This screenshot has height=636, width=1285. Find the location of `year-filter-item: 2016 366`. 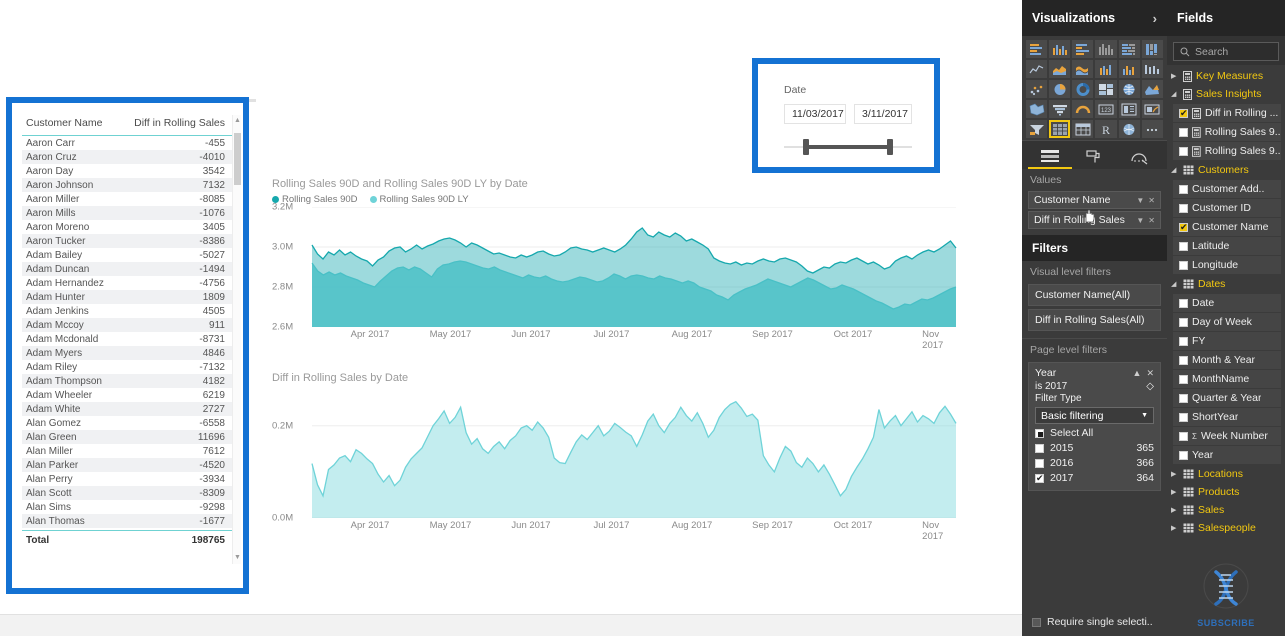

year-filter-item: 2016 366 is located at coordinates (1094, 463).